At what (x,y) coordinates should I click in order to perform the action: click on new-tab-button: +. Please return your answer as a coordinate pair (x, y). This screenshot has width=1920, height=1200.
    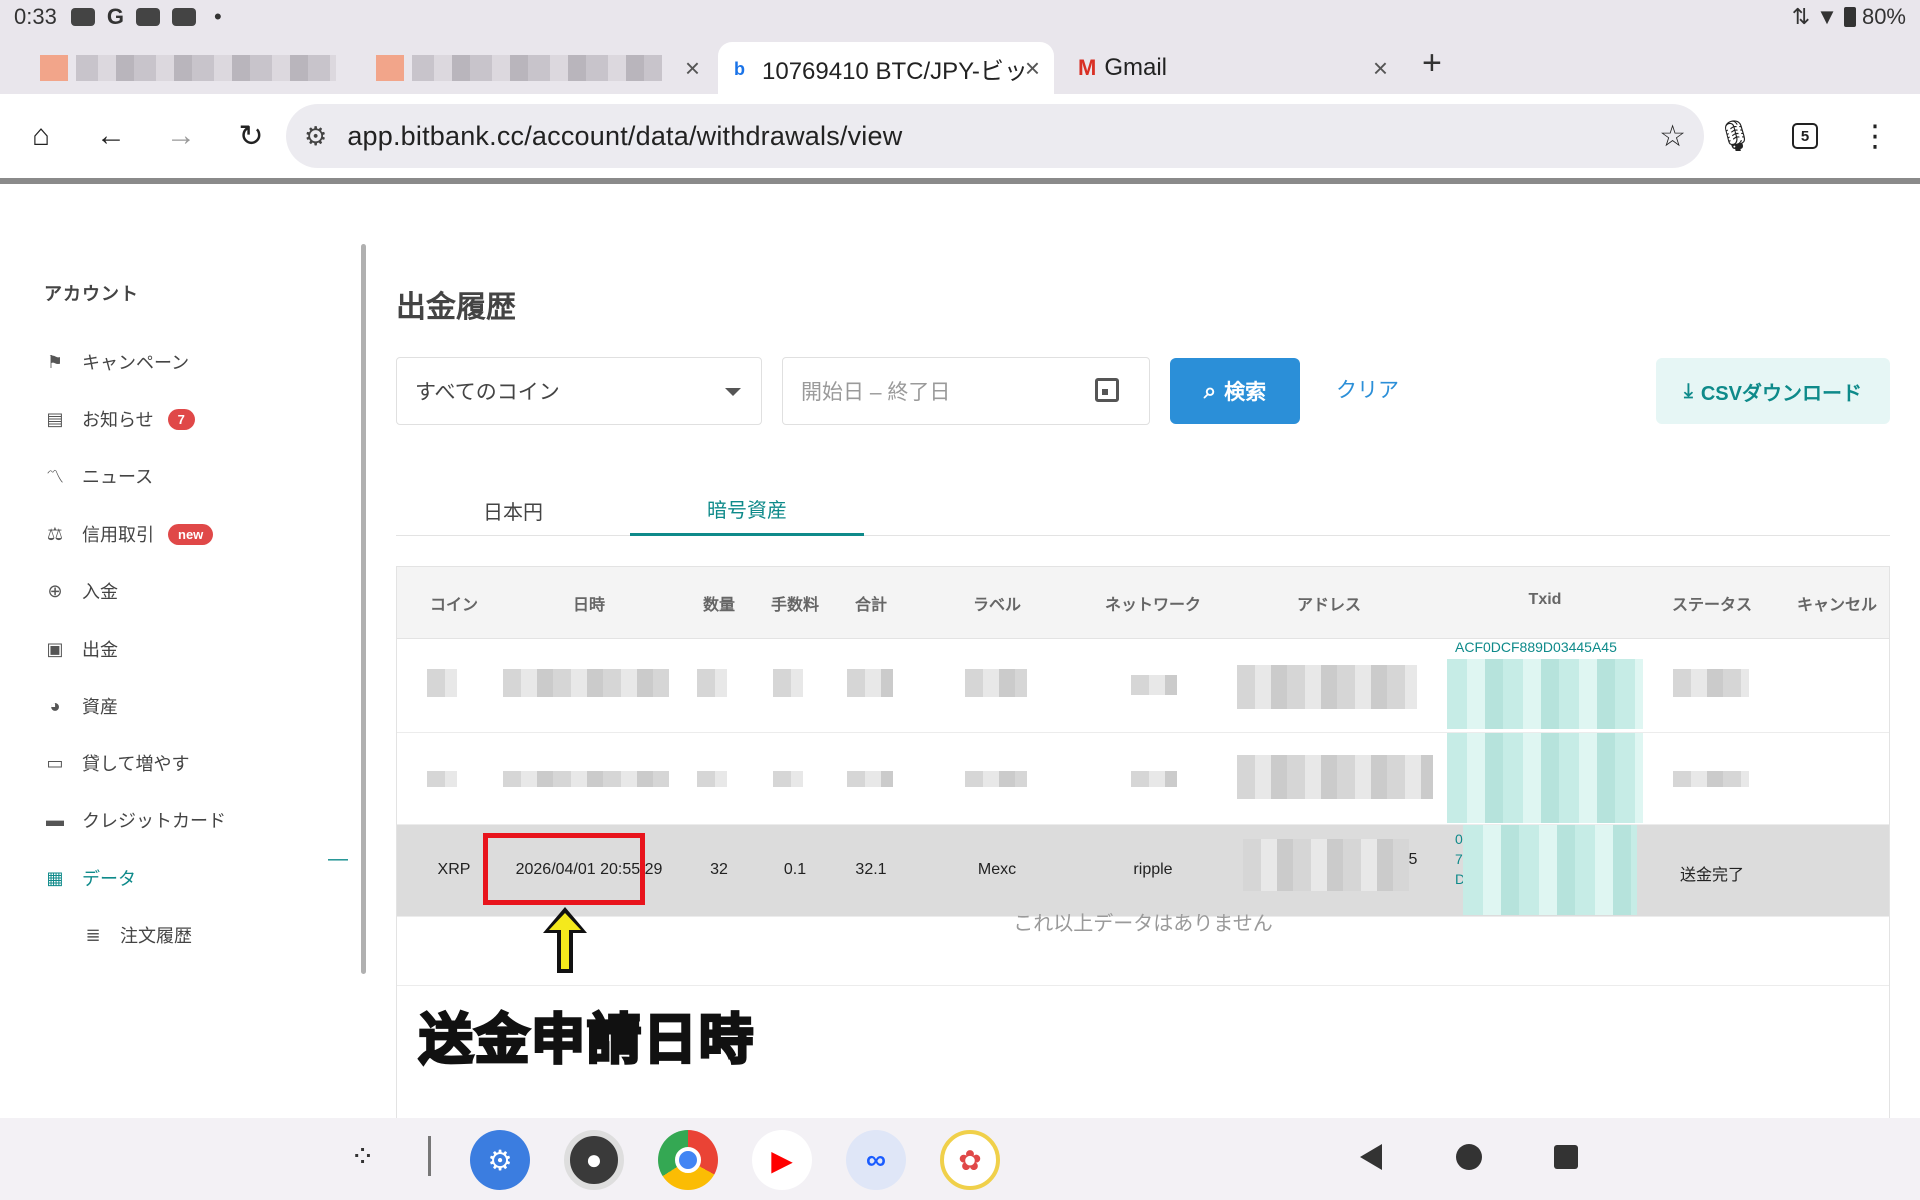
    Looking at the image, I should click on (1432, 63).